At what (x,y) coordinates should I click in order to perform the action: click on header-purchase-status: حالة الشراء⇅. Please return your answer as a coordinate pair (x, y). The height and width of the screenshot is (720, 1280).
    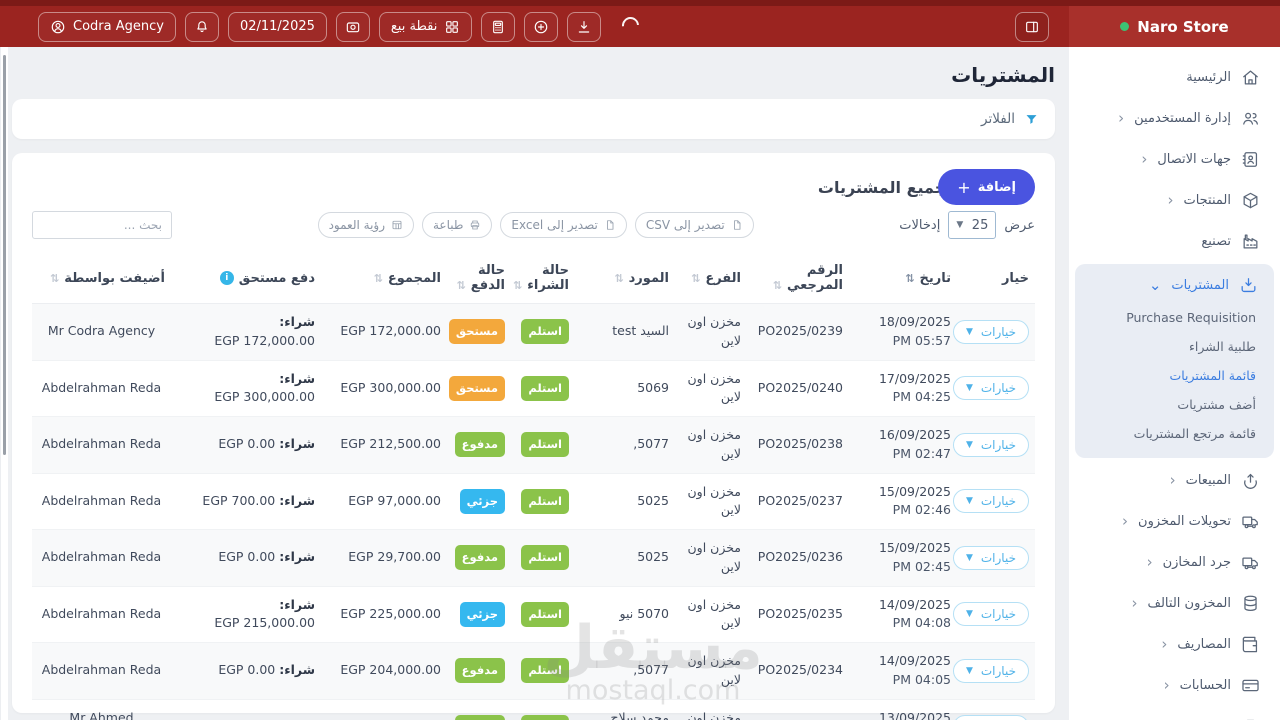
    Looking at the image, I should click on (543, 278).